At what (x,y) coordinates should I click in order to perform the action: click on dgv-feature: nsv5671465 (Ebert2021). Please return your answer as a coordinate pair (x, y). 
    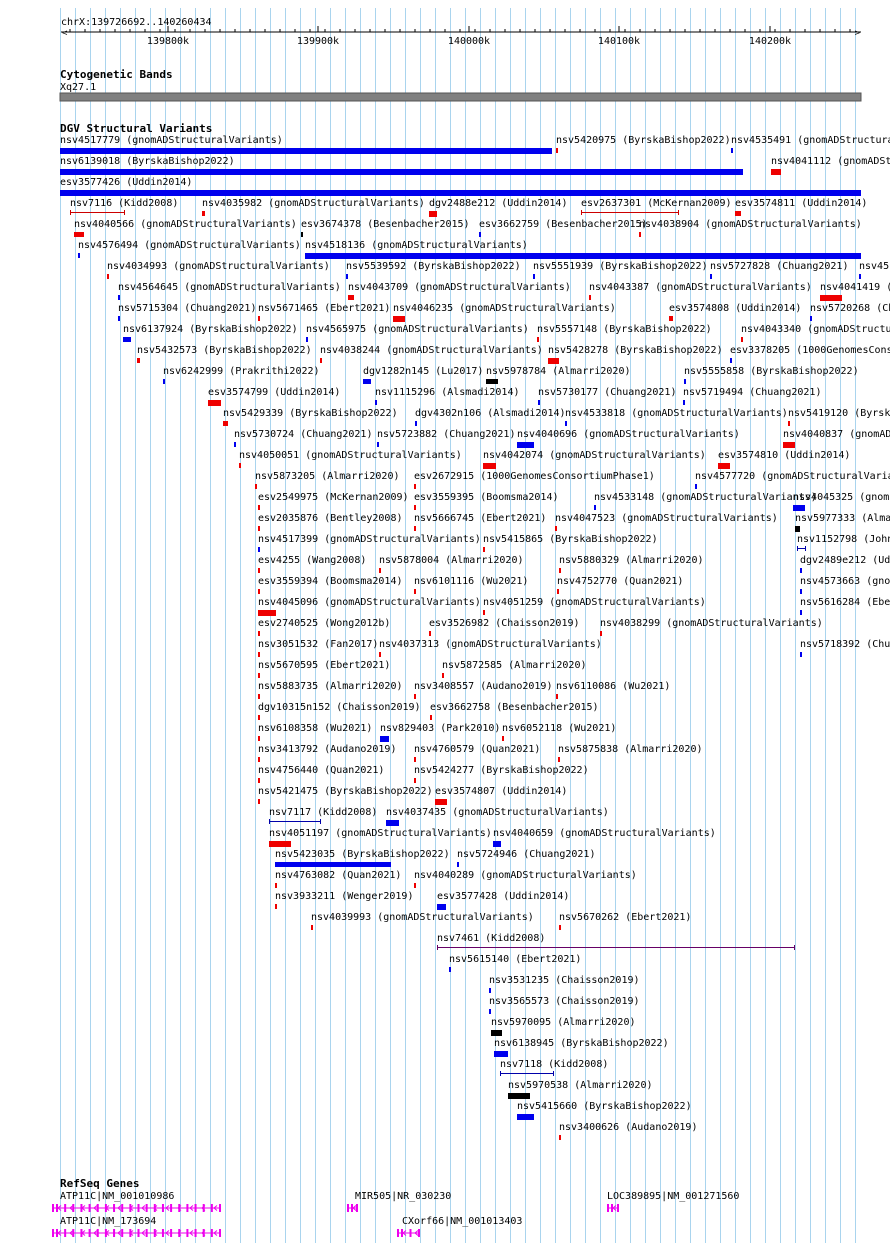
    Looking at the image, I should click on (324, 312).